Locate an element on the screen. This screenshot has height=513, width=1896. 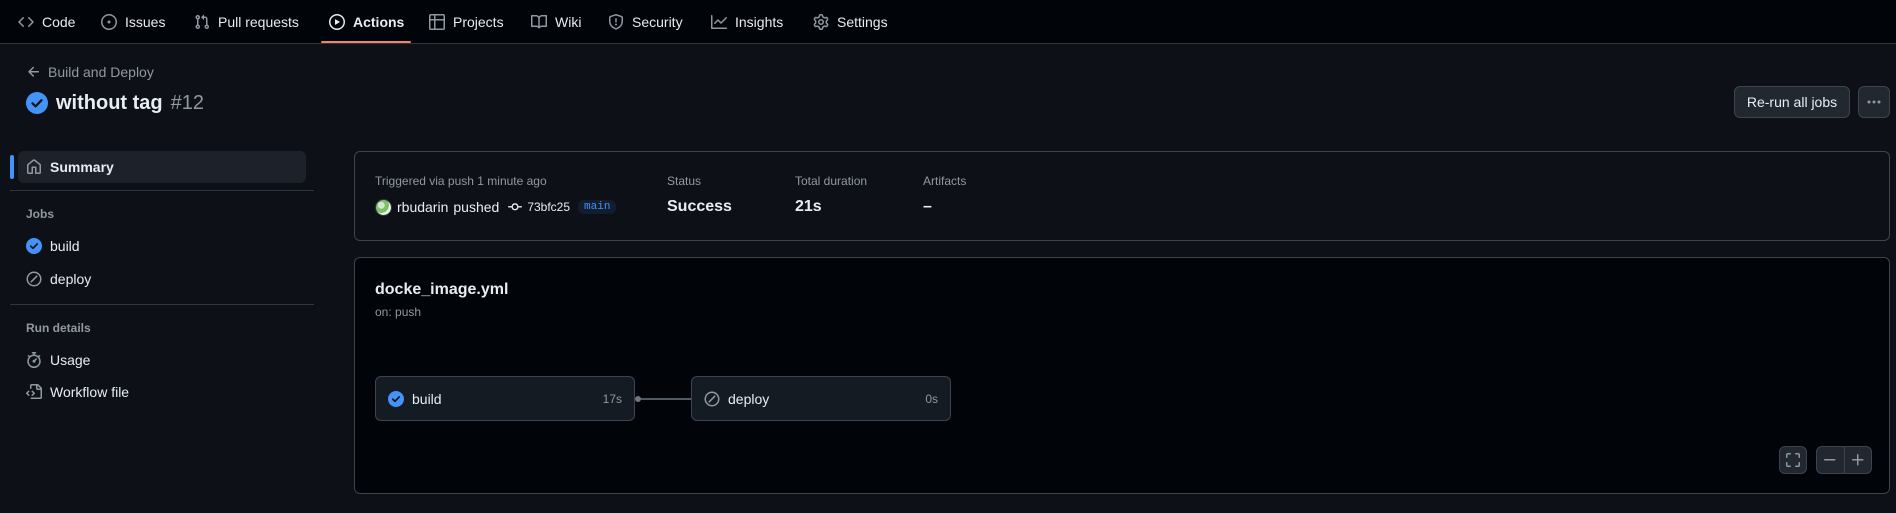
tab-security-label: Security is located at coordinates (657, 21).